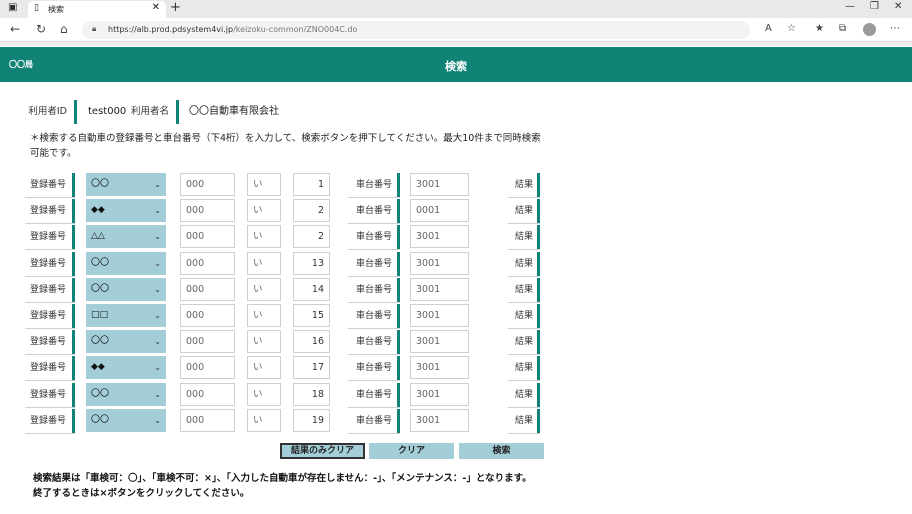 The image size is (912, 514). Describe the element at coordinates (175, 7) in the screenshot. I see `new-tab-button: +` at that location.